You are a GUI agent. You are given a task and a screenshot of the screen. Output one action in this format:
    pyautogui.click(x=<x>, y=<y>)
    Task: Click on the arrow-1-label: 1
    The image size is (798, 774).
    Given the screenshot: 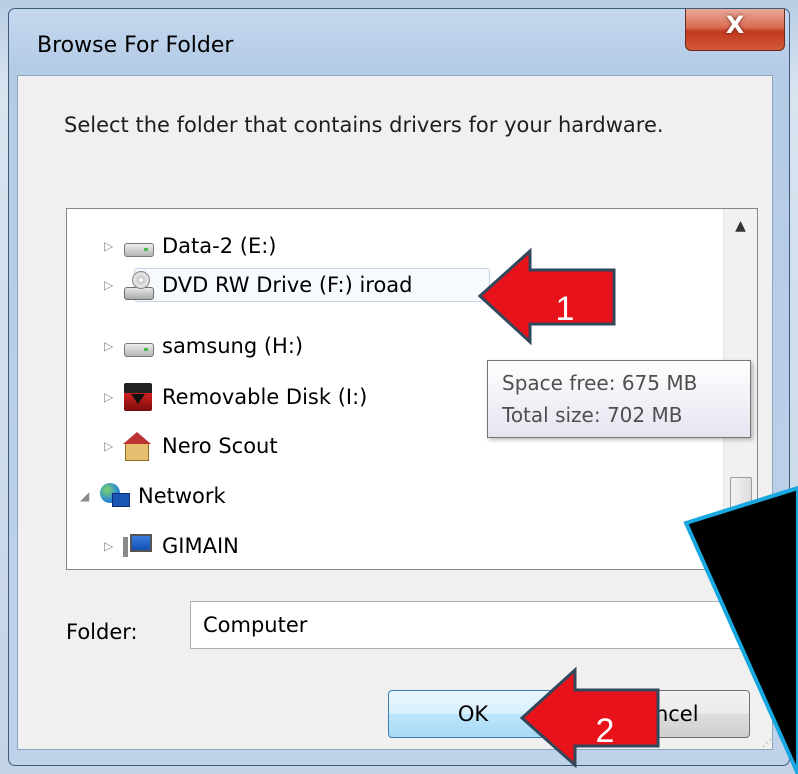 What is the action you would take?
    pyautogui.click(x=565, y=309)
    